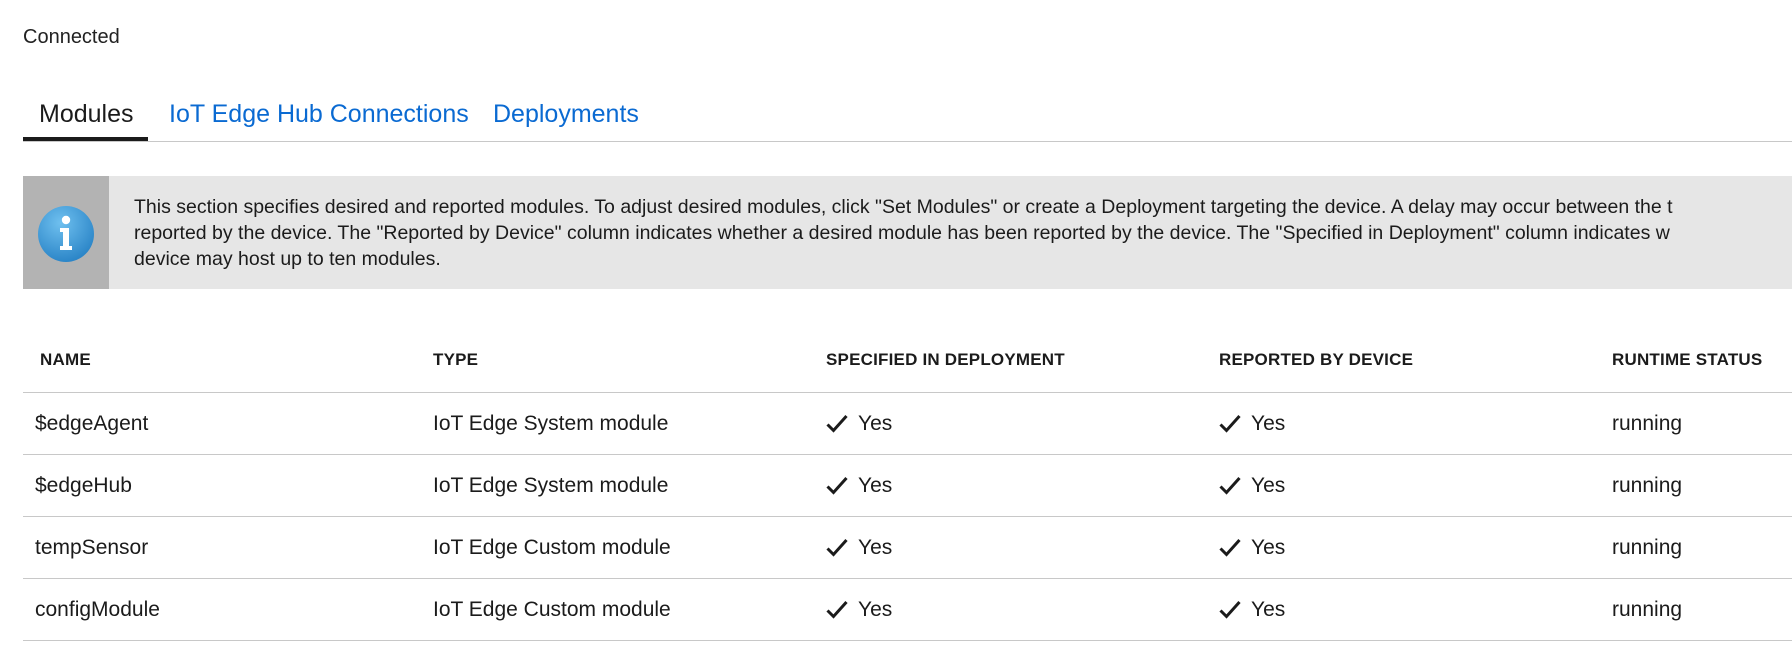  What do you see at coordinates (455, 364) in the screenshot?
I see `column-header-type: TYPE` at bounding box center [455, 364].